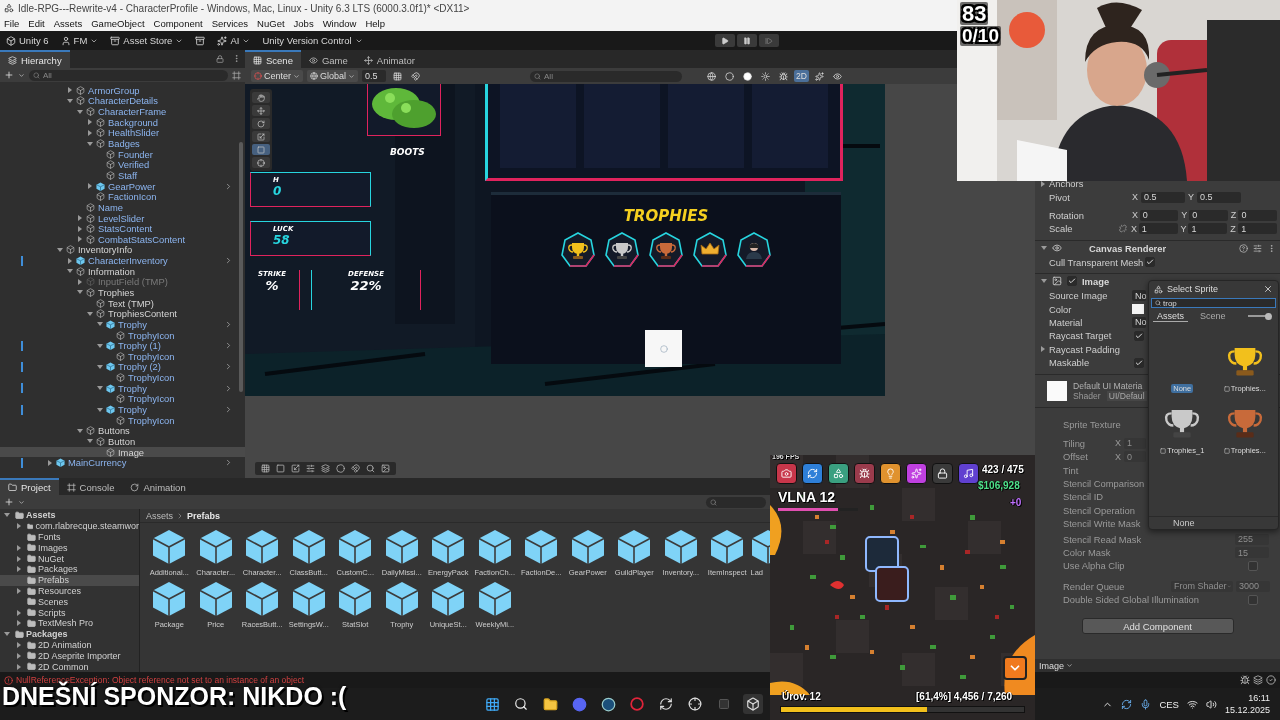 This screenshot has width=1280, height=720. Describe the element at coordinates (158, 487) in the screenshot. I see `panel-tab: Animation` at that location.